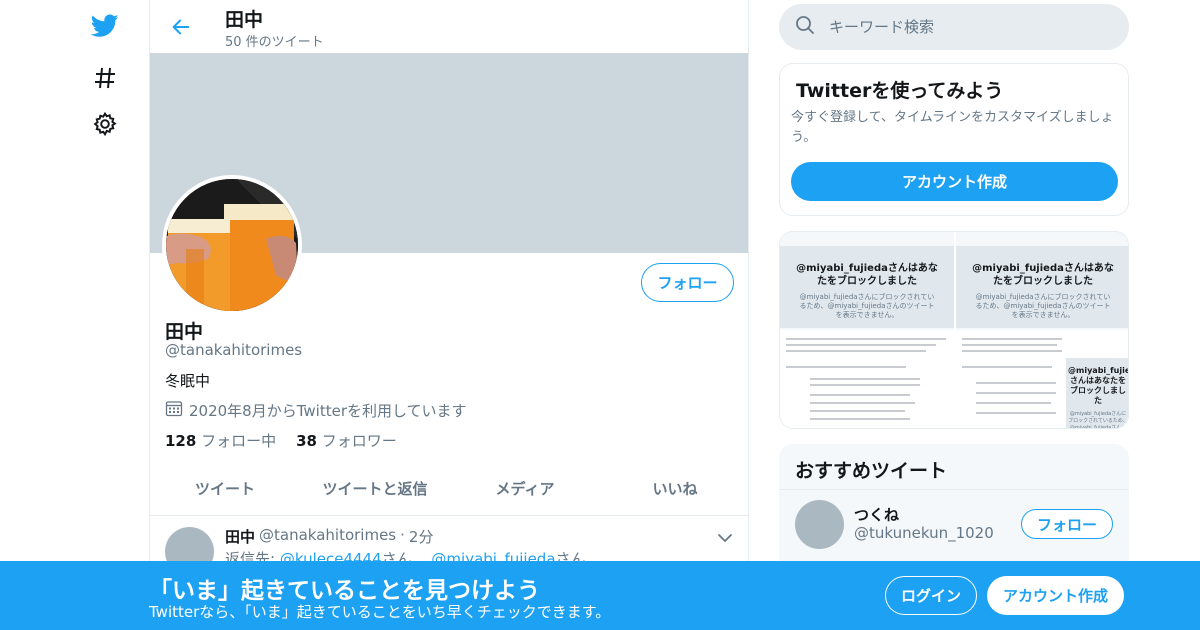 This screenshot has height=630, width=1200. I want to click on login-button: ログイン, so click(931, 595).